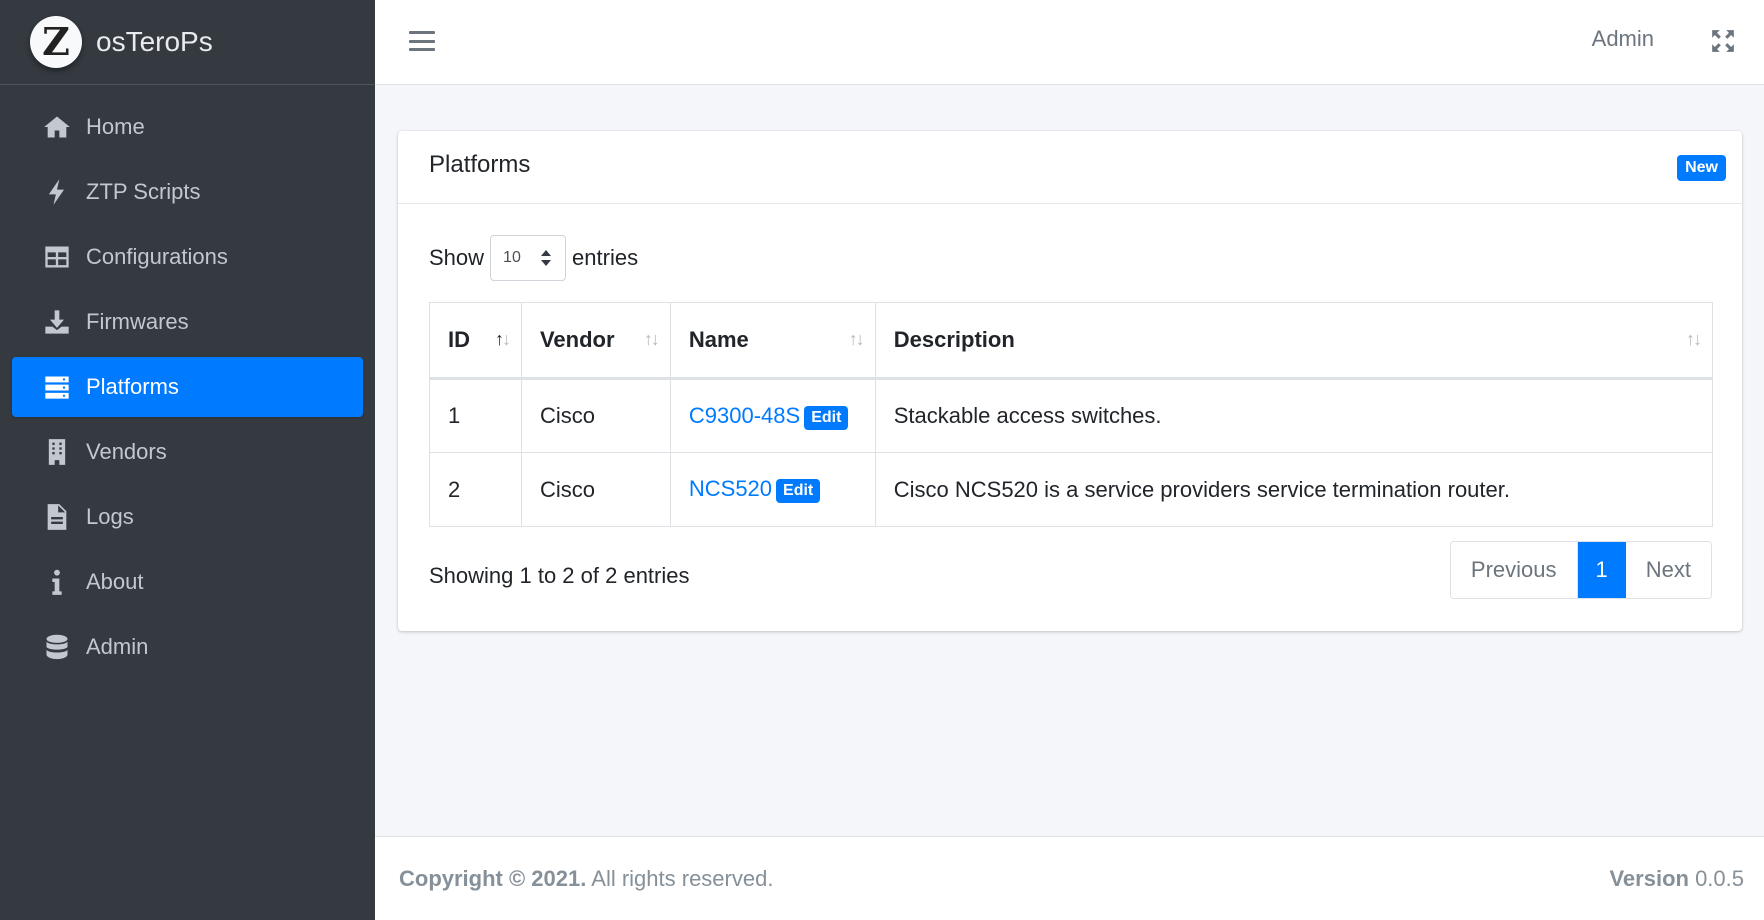 This screenshot has width=1764, height=920. What do you see at coordinates (115, 126) in the screenshot?
I see `sidebar-item-label: Home` at bounding box center [115, 126].